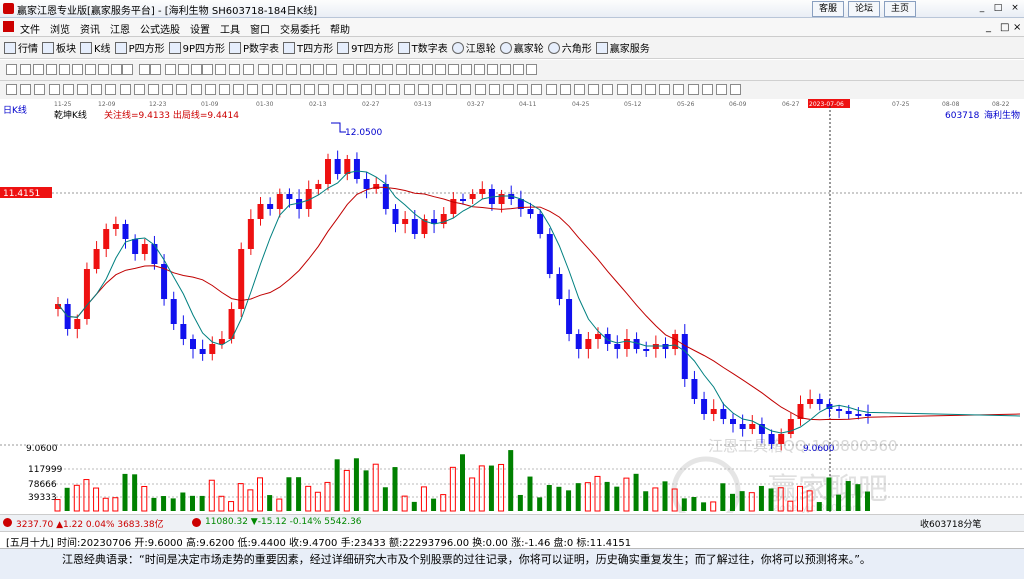 This screenshot has width=1024, height=579. What do you see at coordinates (473, 47) in the screenshot?
I see `gann-wheel-button: 江恩轮` at bounding box center [473, 47].